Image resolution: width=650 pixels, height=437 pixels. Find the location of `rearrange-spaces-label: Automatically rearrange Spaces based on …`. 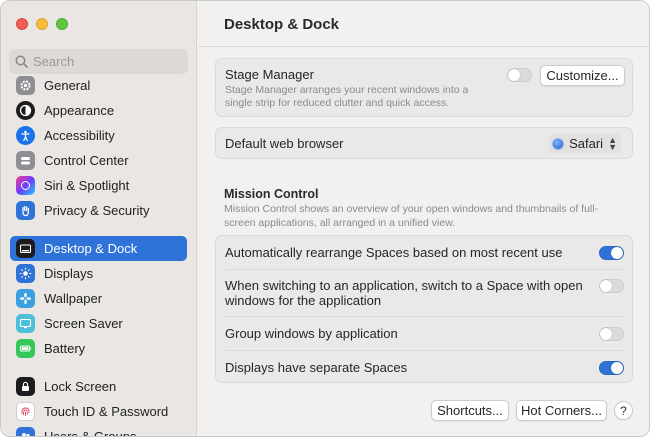

rearrange-spaces-label: Automatically rearrange Spaces based on … is located at coordinates (394, 252).